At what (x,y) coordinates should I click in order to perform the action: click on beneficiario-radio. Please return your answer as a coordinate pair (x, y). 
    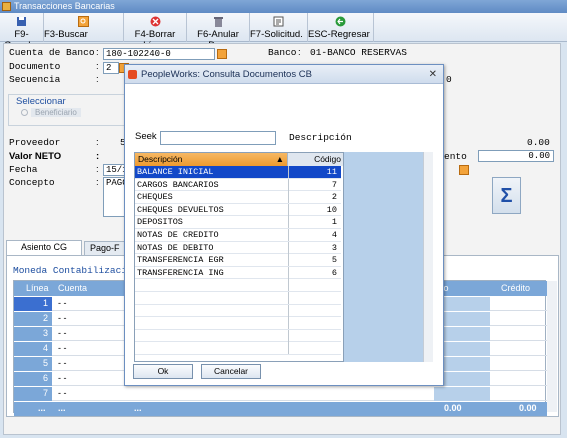
    Looking at the image, I should click on (24, 112).